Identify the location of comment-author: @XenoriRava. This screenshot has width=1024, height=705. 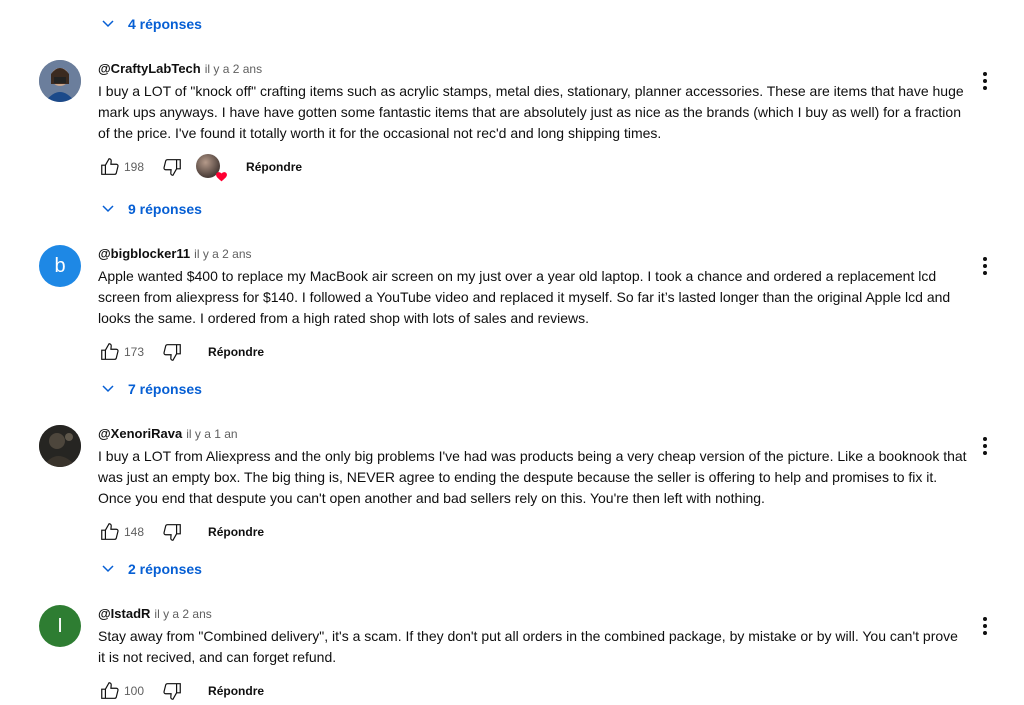
(140, 433).